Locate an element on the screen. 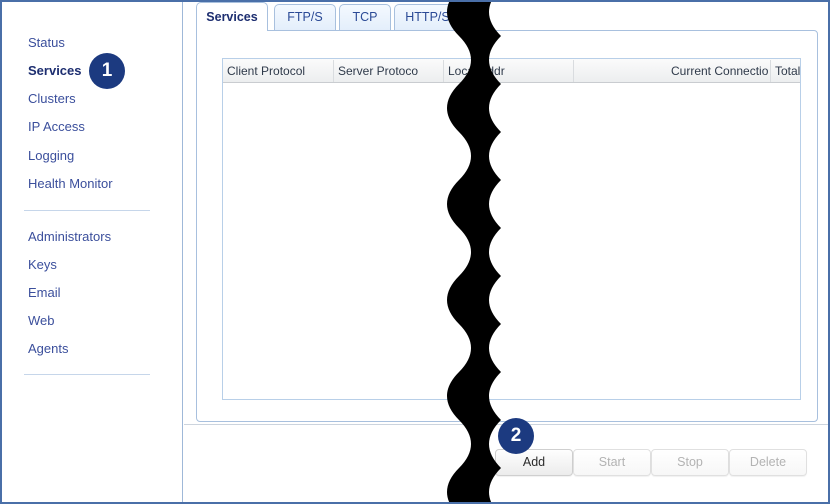  sidebar-item-keys: Keys is located at coordinates (29, 265).